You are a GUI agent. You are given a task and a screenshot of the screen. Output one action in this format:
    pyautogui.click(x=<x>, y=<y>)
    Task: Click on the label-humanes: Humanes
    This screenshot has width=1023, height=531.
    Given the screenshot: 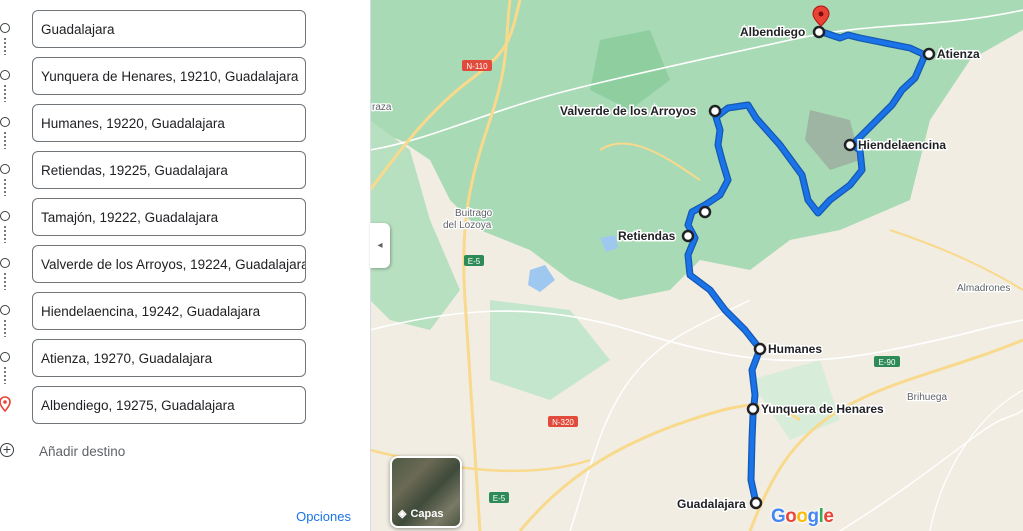 What is the action you would take?
    pyautogui.click(x=795, y=349)
    